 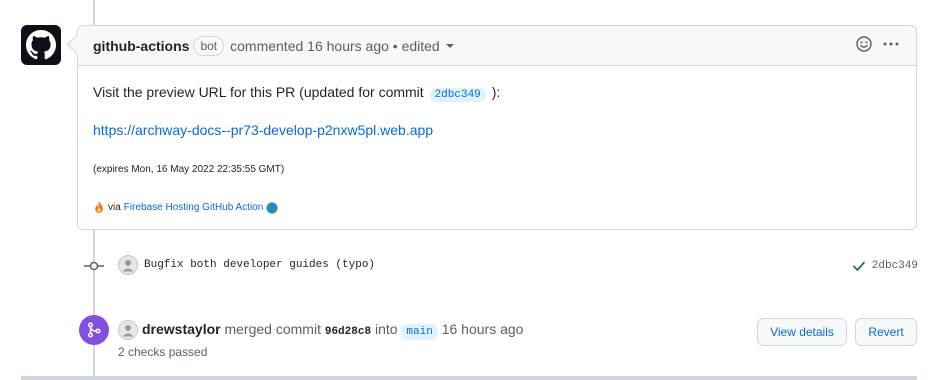 I want to click on view-details-button: View details, so click(x=802, y=332).